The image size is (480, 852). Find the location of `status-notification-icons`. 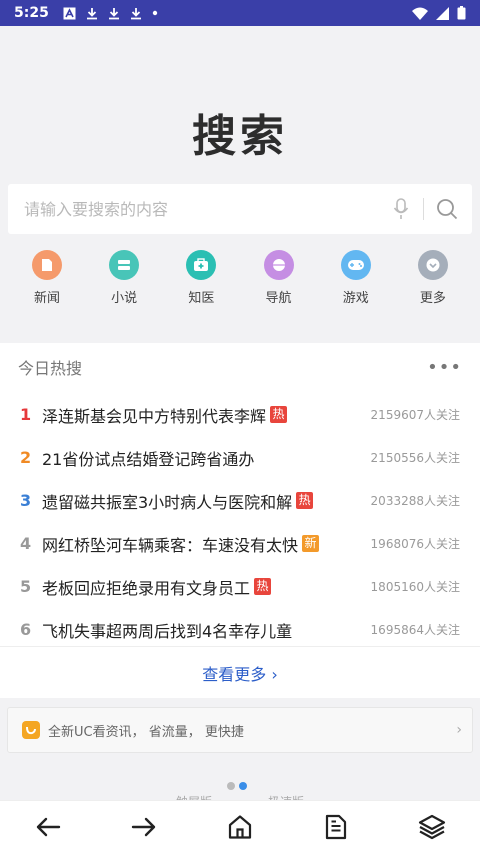

status-notification-icons is located at coordinates (110, 13).